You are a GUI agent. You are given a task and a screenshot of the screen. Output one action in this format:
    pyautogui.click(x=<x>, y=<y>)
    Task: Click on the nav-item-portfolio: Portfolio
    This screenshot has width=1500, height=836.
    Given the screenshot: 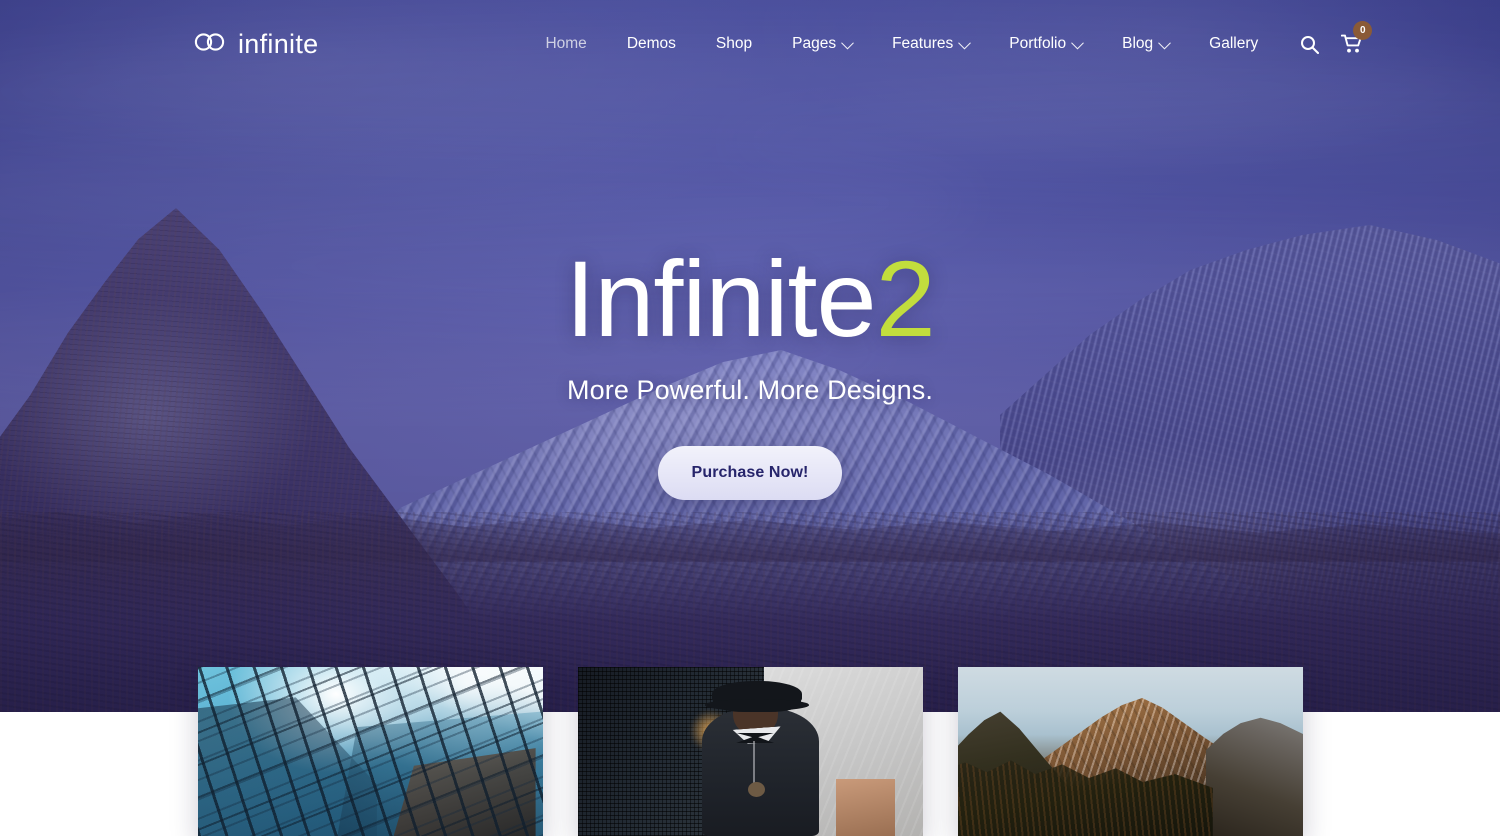 What is the action you would take?
    pyautogui.click(x=1045, y=44)
    